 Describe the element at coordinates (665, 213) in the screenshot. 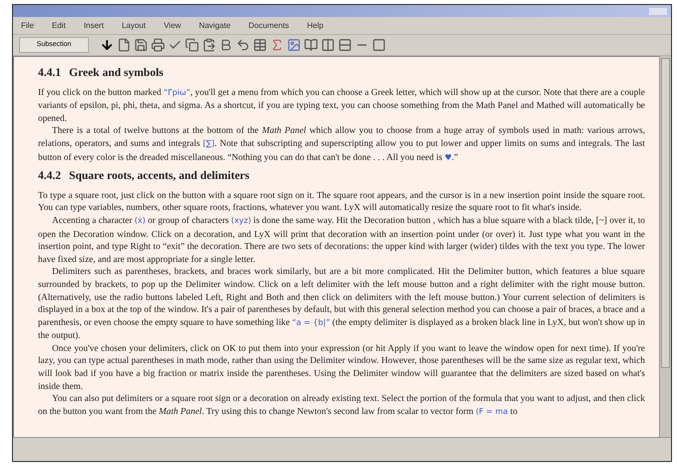

I see `scrollbar-thumb` at that location.